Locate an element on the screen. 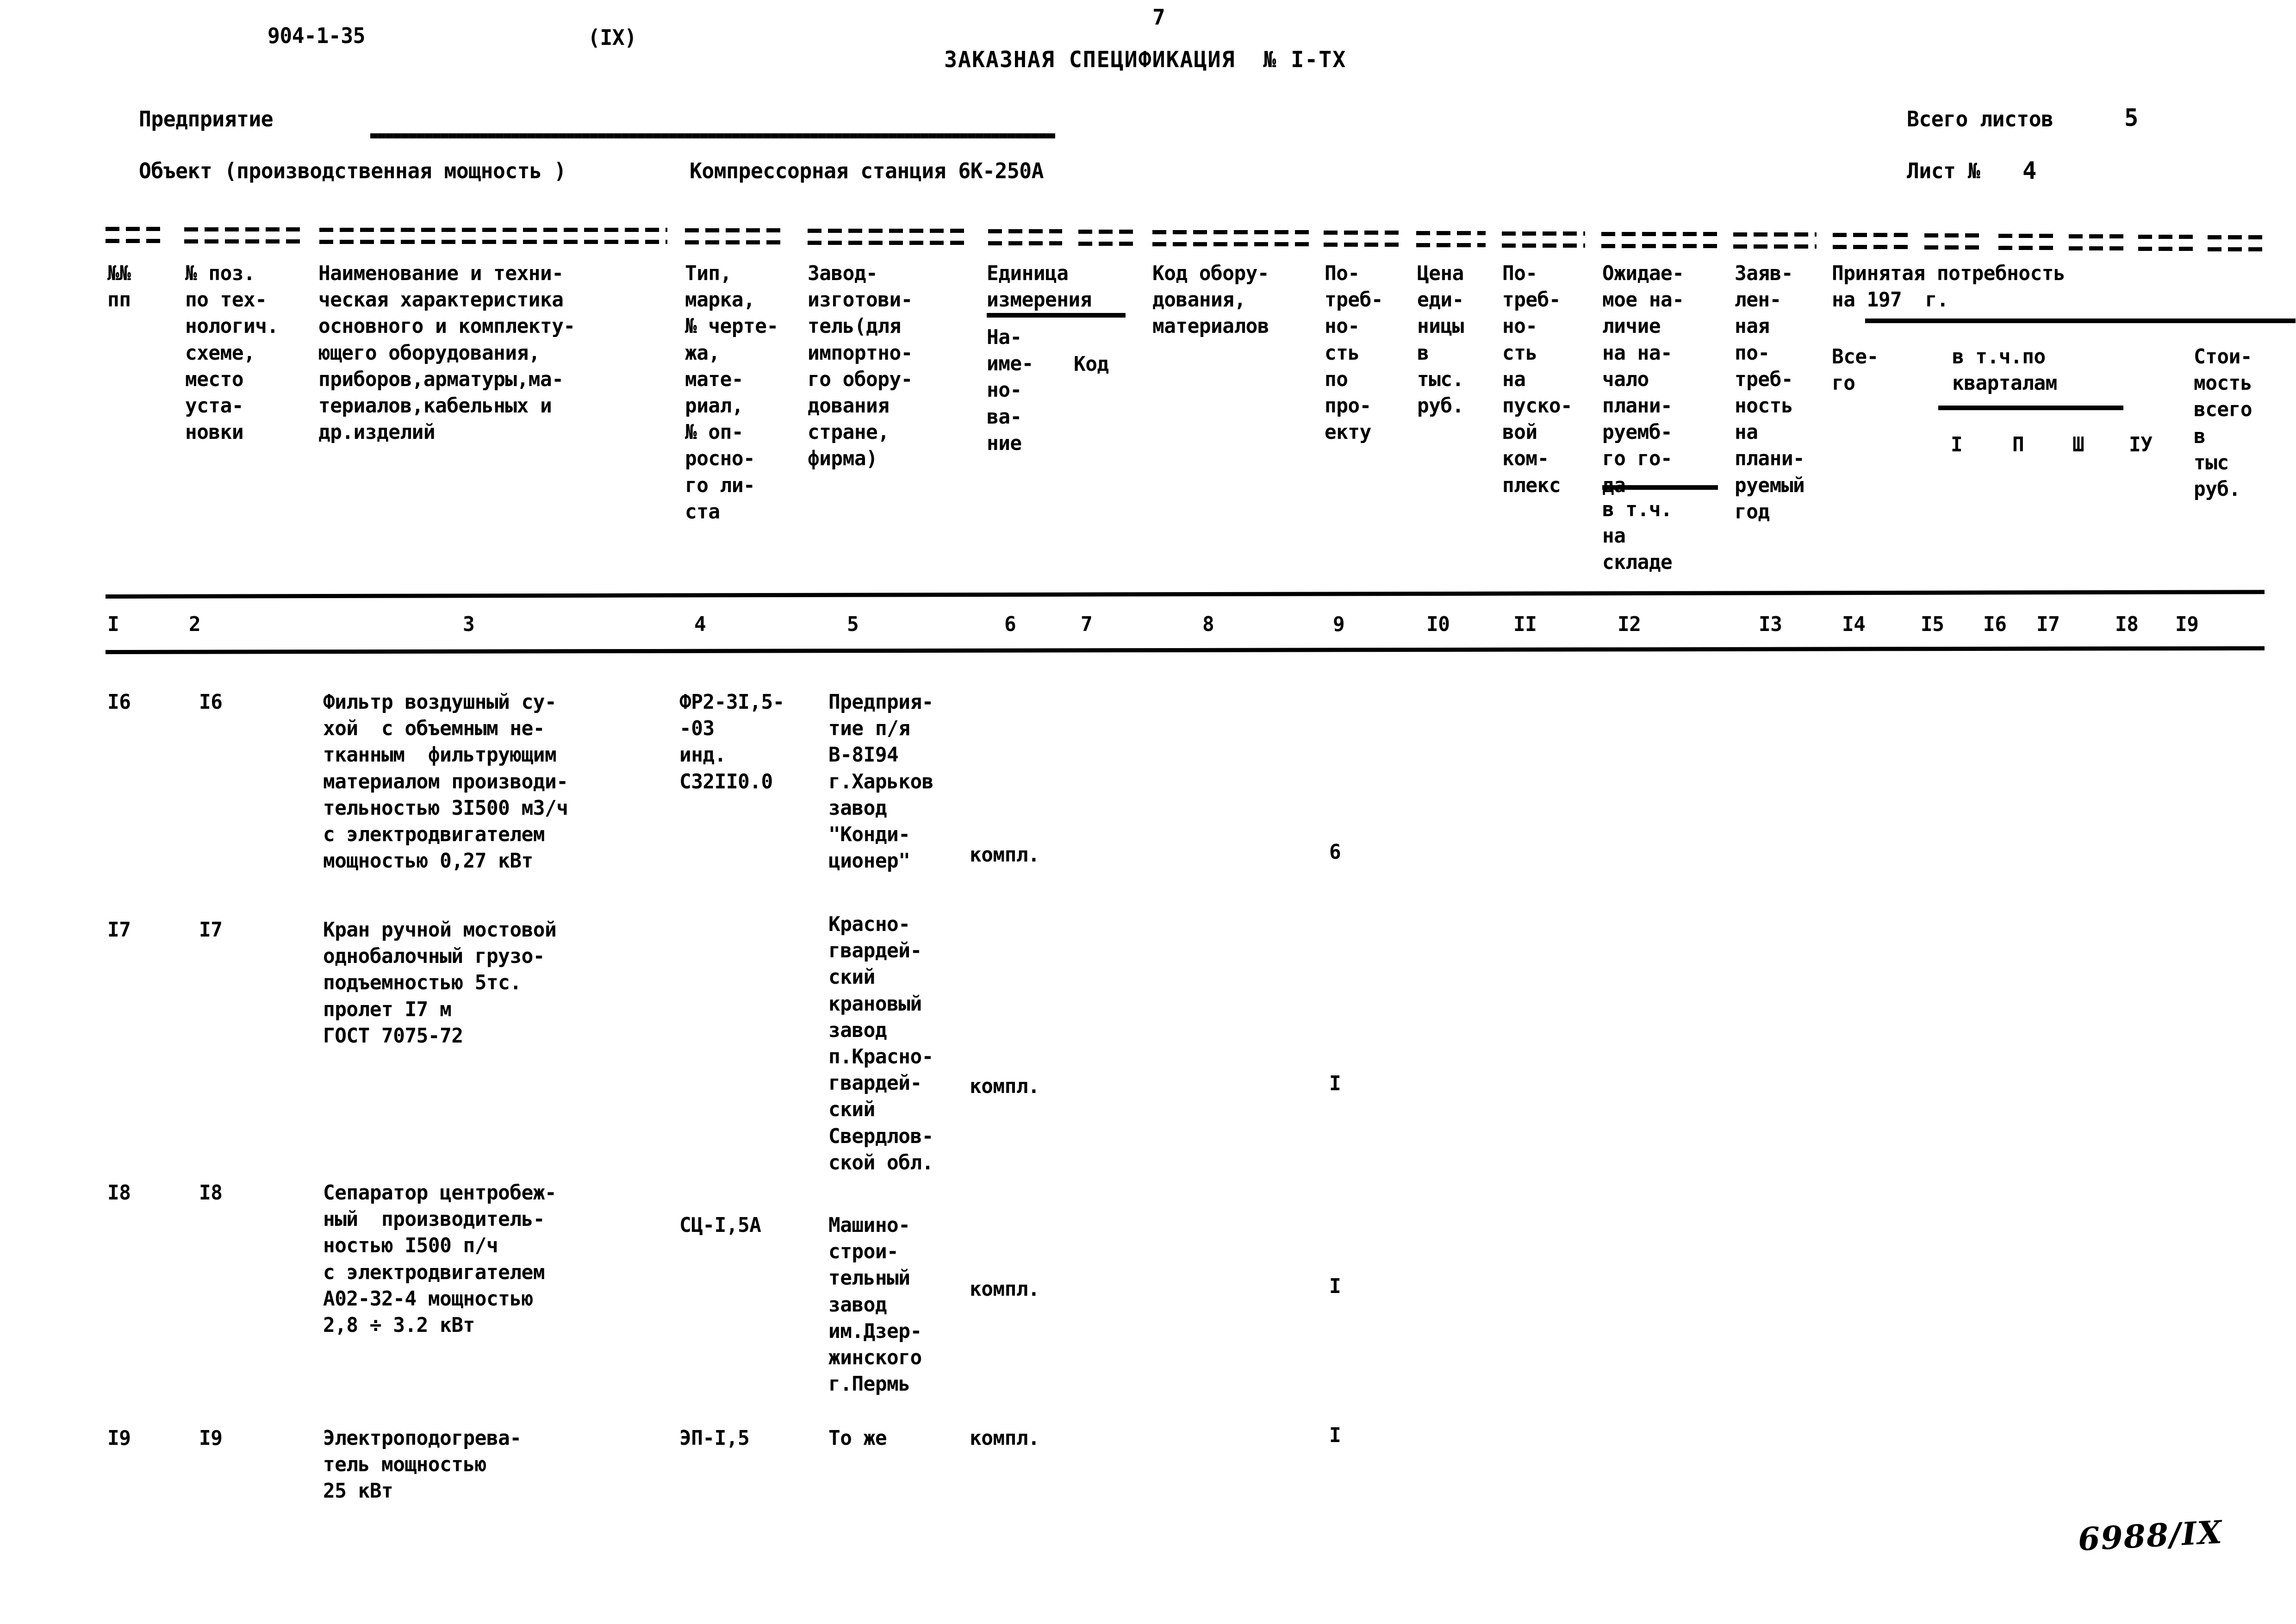  object-value: Компрессорная станция 6К-250А is located at coordinates (867, 170).